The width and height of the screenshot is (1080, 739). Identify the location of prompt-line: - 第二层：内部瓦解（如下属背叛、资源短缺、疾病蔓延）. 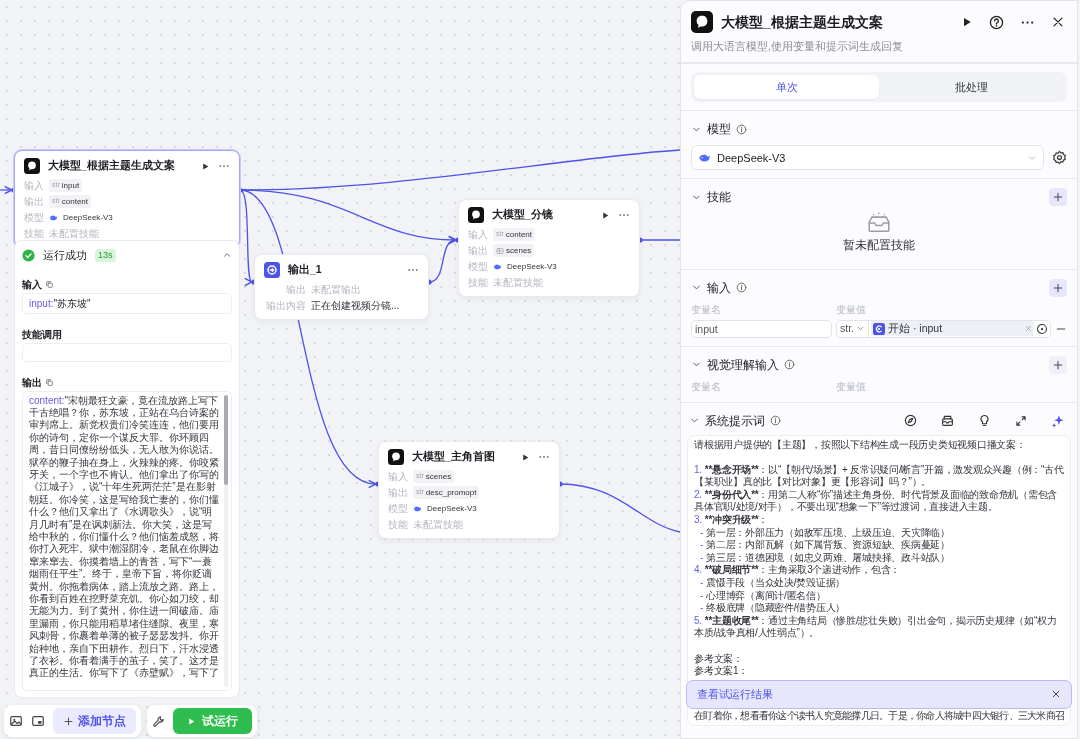
(825, 545).